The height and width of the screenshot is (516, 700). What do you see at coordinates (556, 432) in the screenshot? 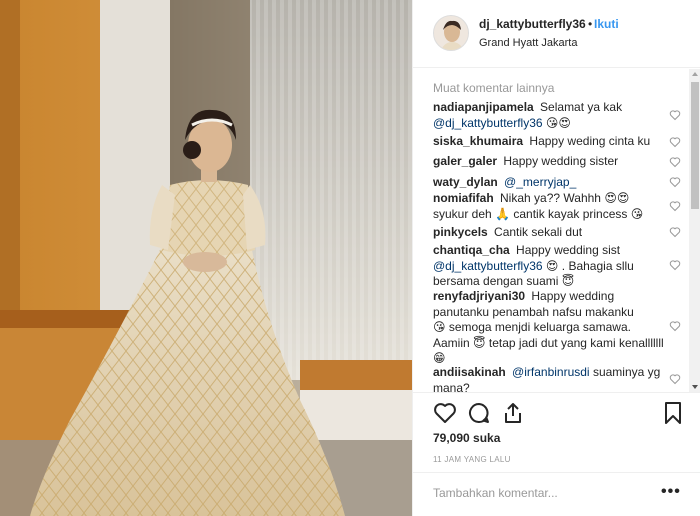
I see `post-actions: 79,090 suka 11 JAM YANG LALU` at bounding box center [556, 432].